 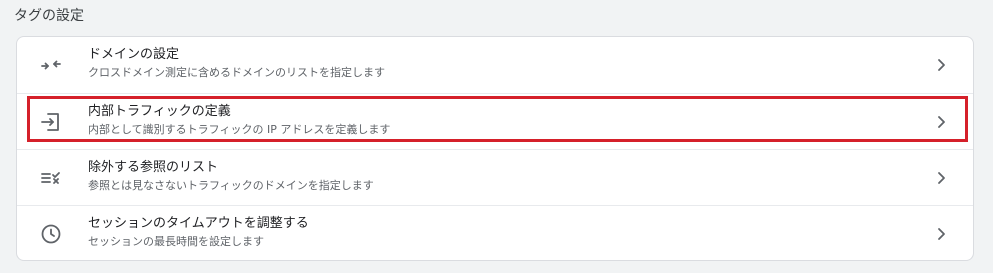 What do you see at coordinates (159, 111) in the screenshot?
I see `row-title: 内部トラフィックの定義` at bounding box center [159, 111].